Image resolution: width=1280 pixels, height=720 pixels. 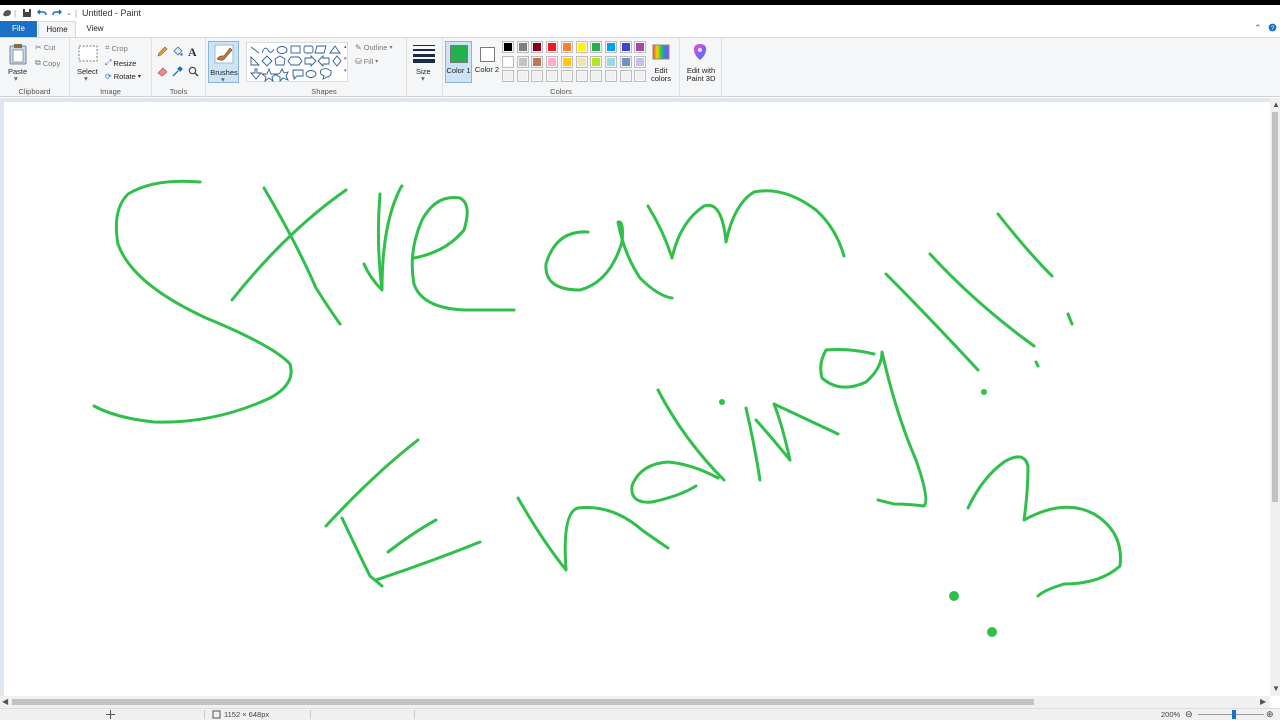 What do you see at coordinates (47, 63) in the screenshot?
I see `copy-button: ⧉ Copy` at bounding box center [47, 63].